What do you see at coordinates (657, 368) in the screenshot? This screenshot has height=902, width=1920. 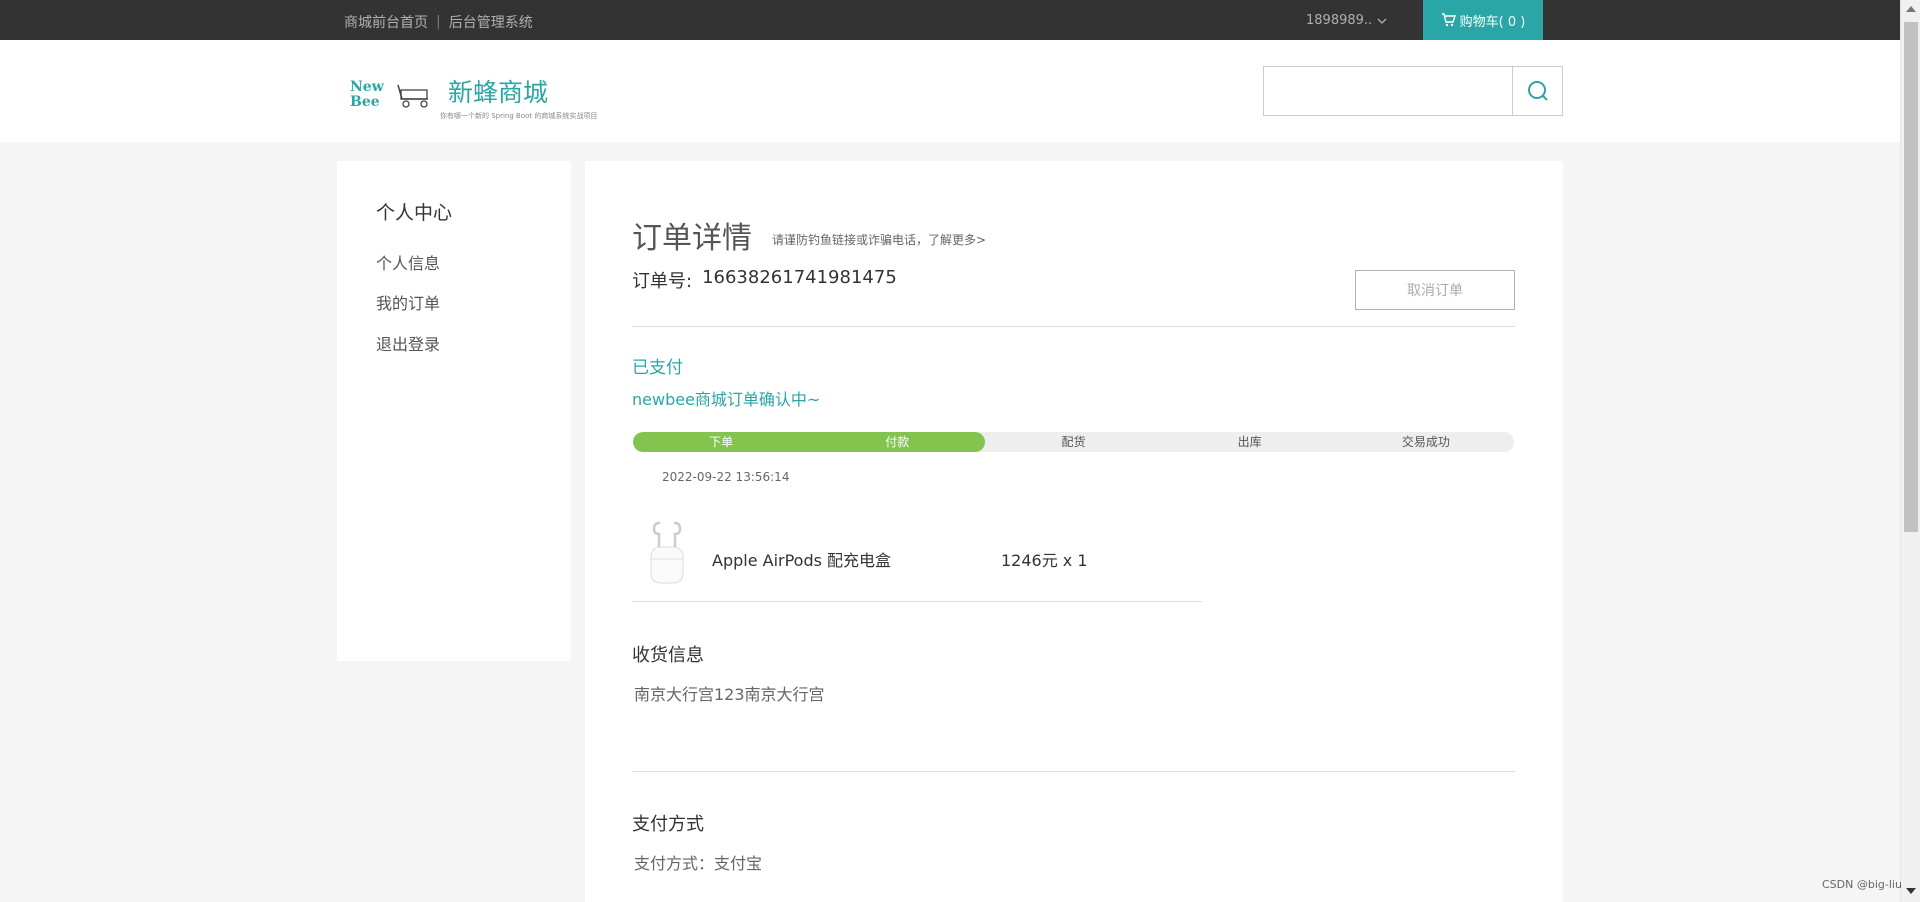 I see `order-status: 已支付` at bounding box center [657, 368].